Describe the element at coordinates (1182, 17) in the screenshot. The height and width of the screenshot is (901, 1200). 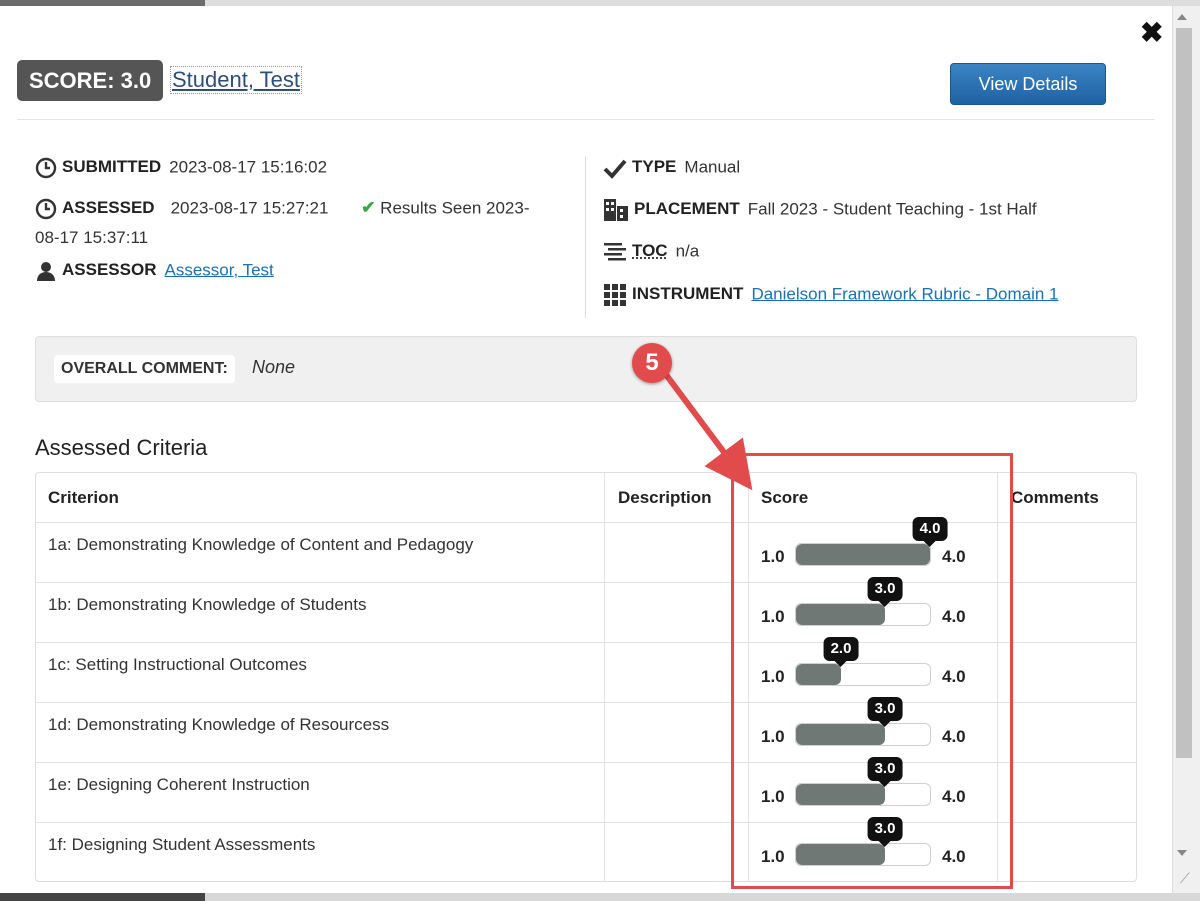
I see `scroll-up-icon` at that location.